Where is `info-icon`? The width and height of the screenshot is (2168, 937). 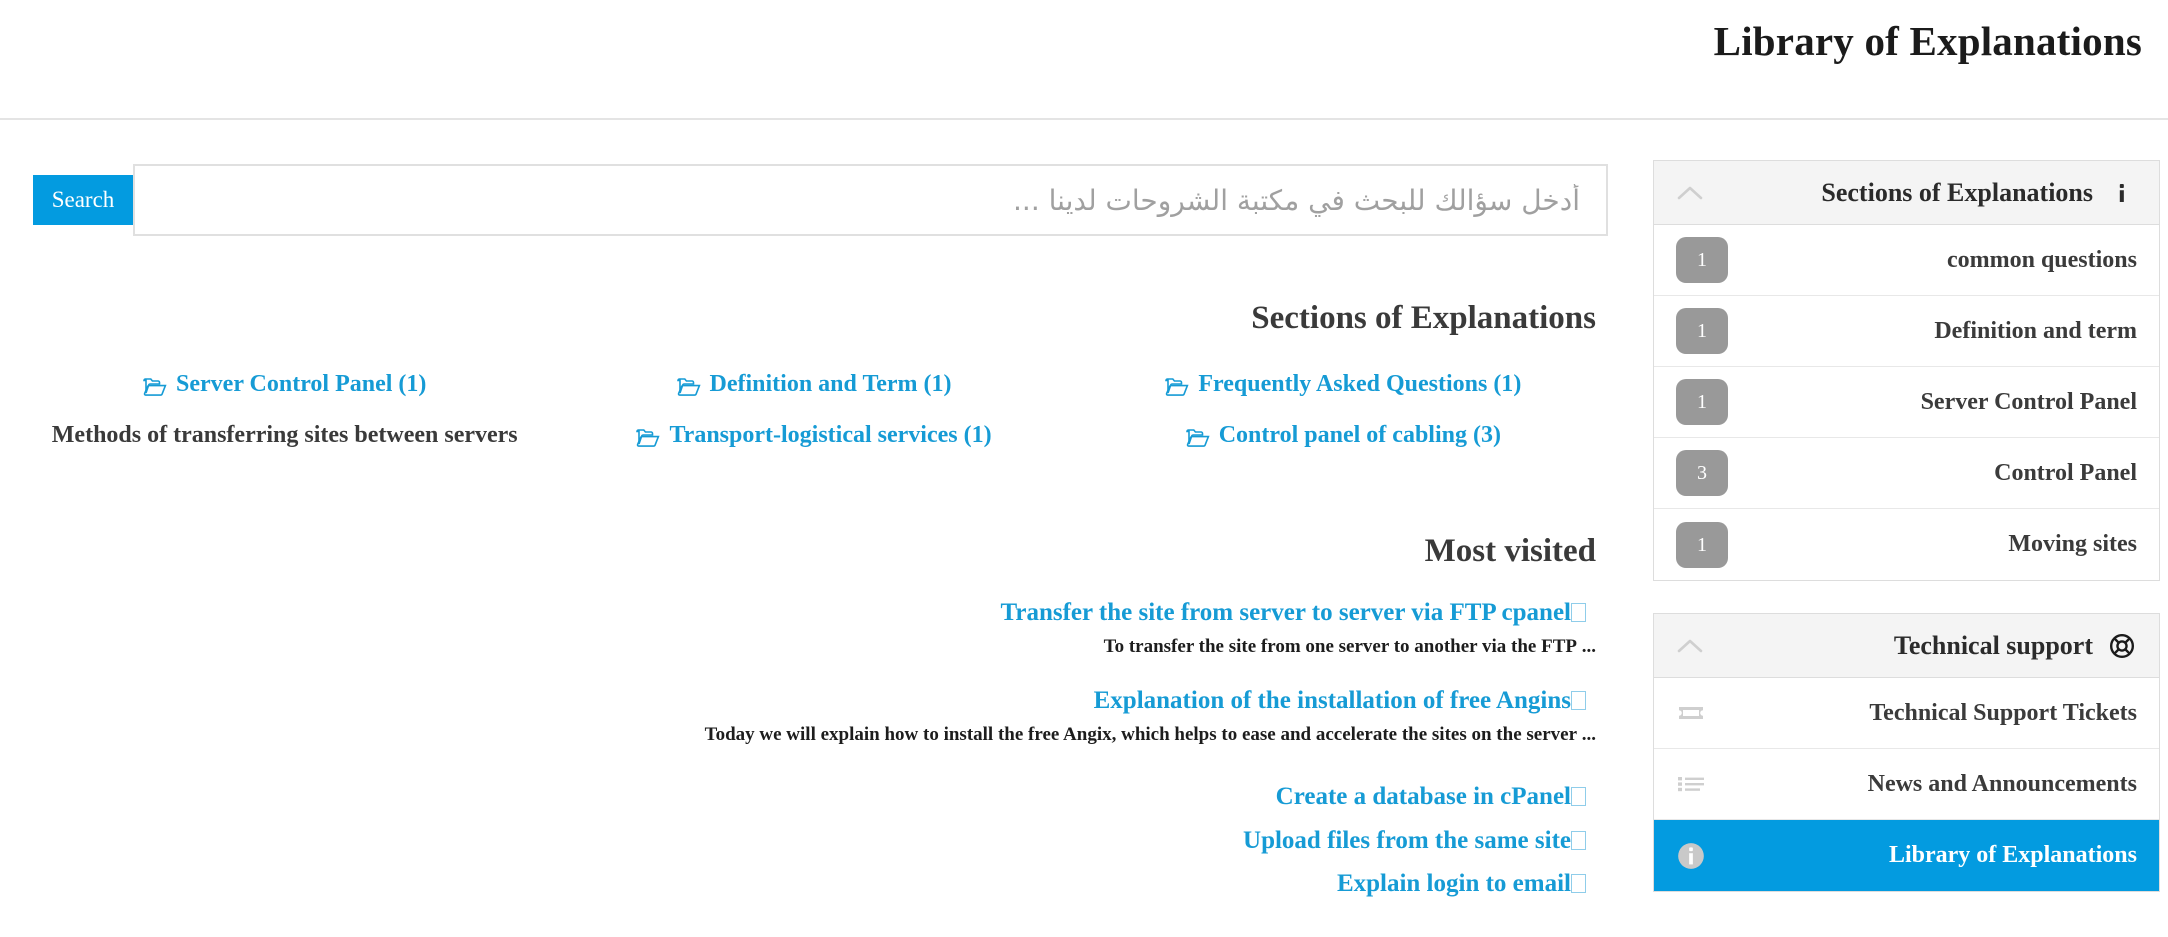
info-icon is located at coordinates (2122, 193).